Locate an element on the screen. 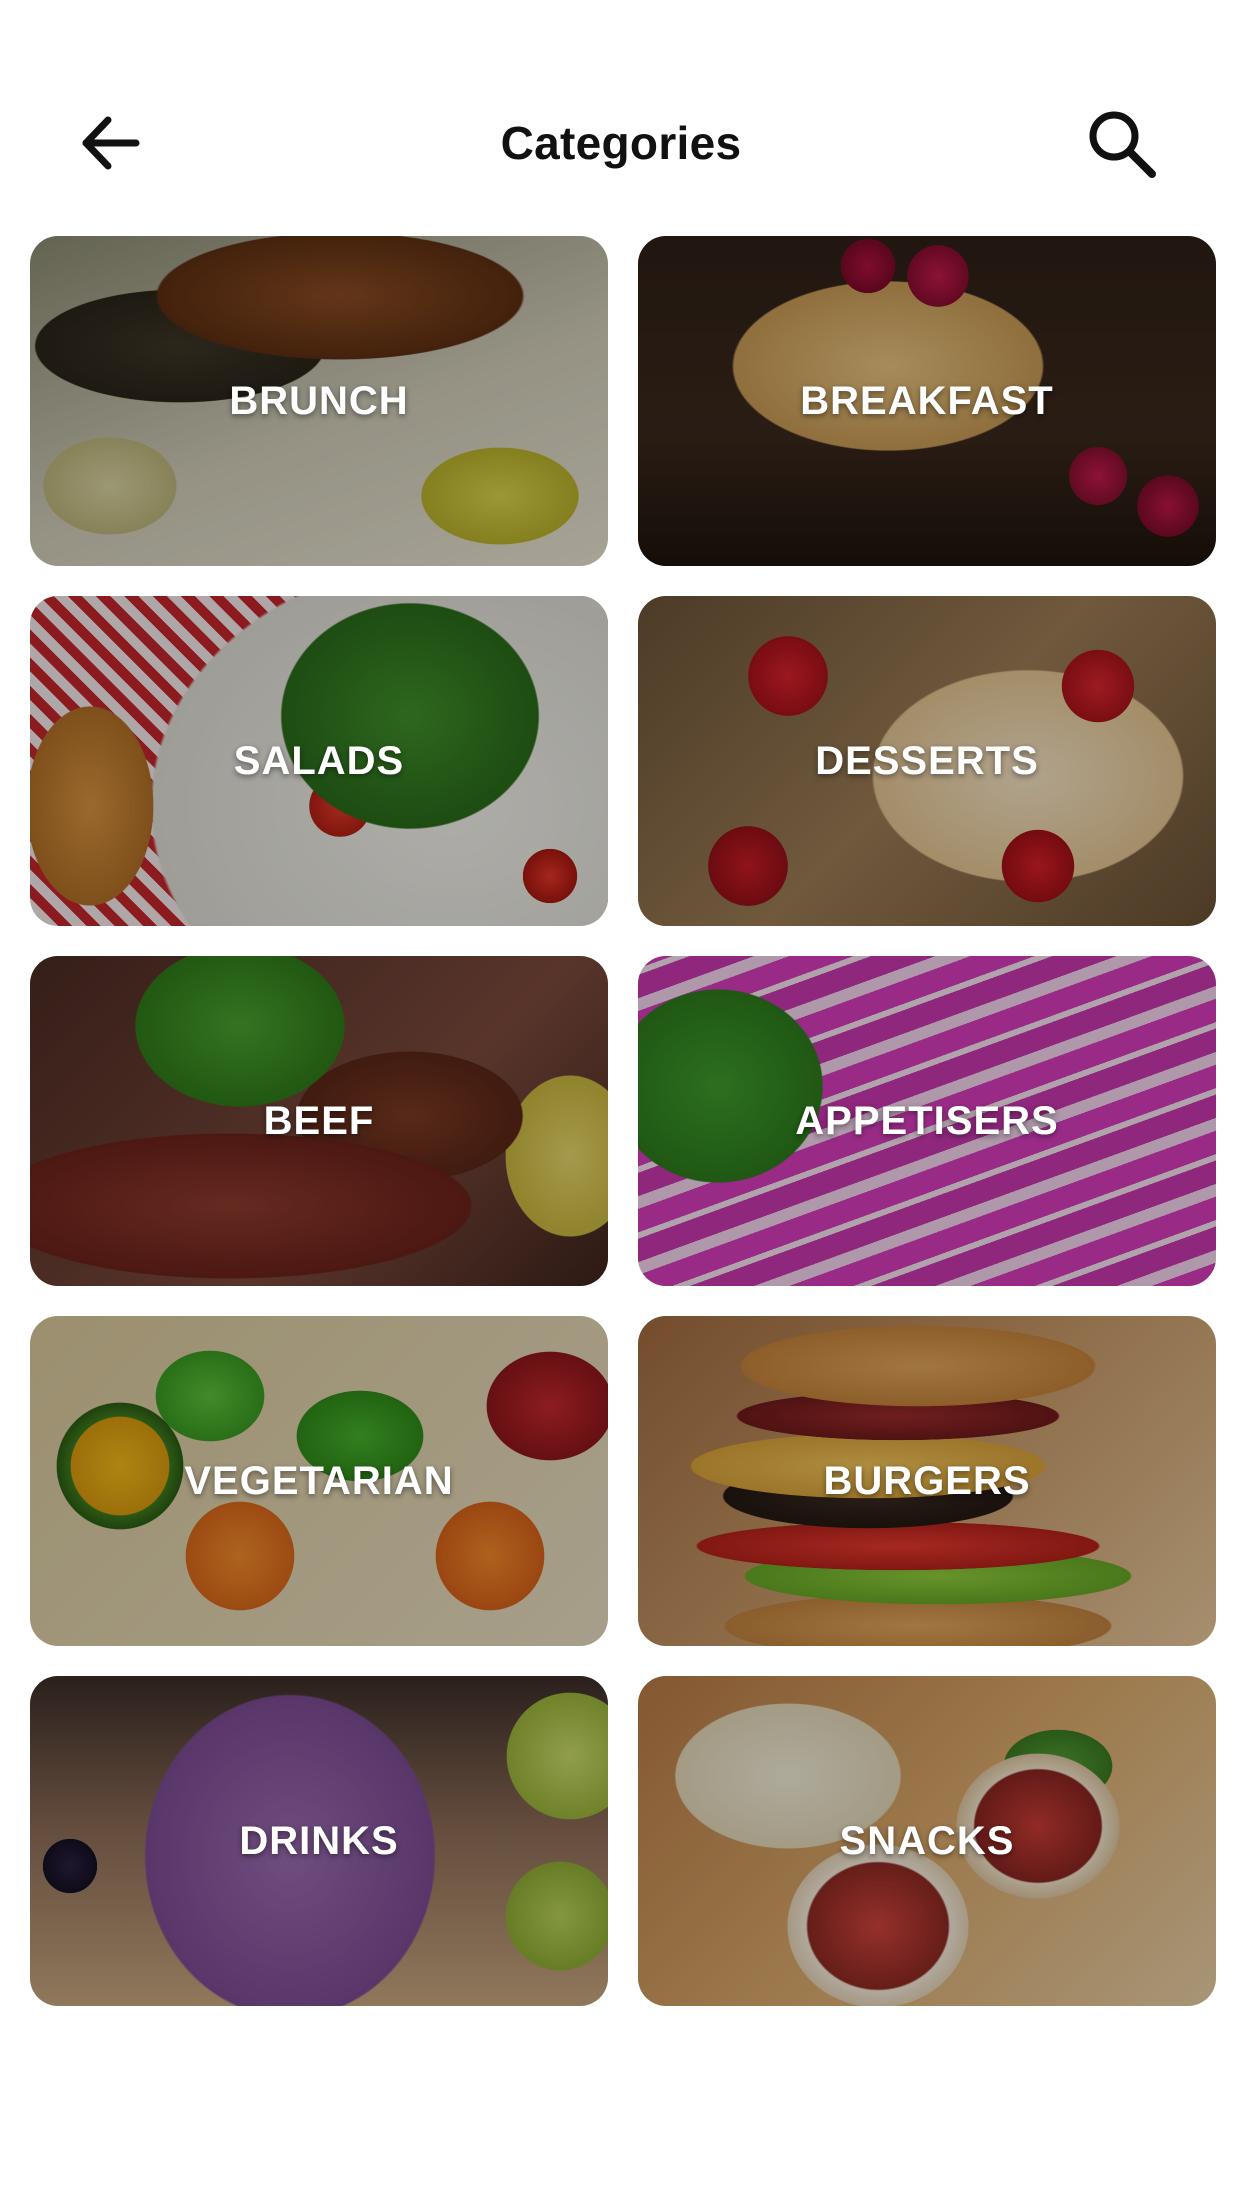 The height and width of the screenshot is (2208, 1242). category-card-brunch: BRUNCH is located at coordinates (319, 401).